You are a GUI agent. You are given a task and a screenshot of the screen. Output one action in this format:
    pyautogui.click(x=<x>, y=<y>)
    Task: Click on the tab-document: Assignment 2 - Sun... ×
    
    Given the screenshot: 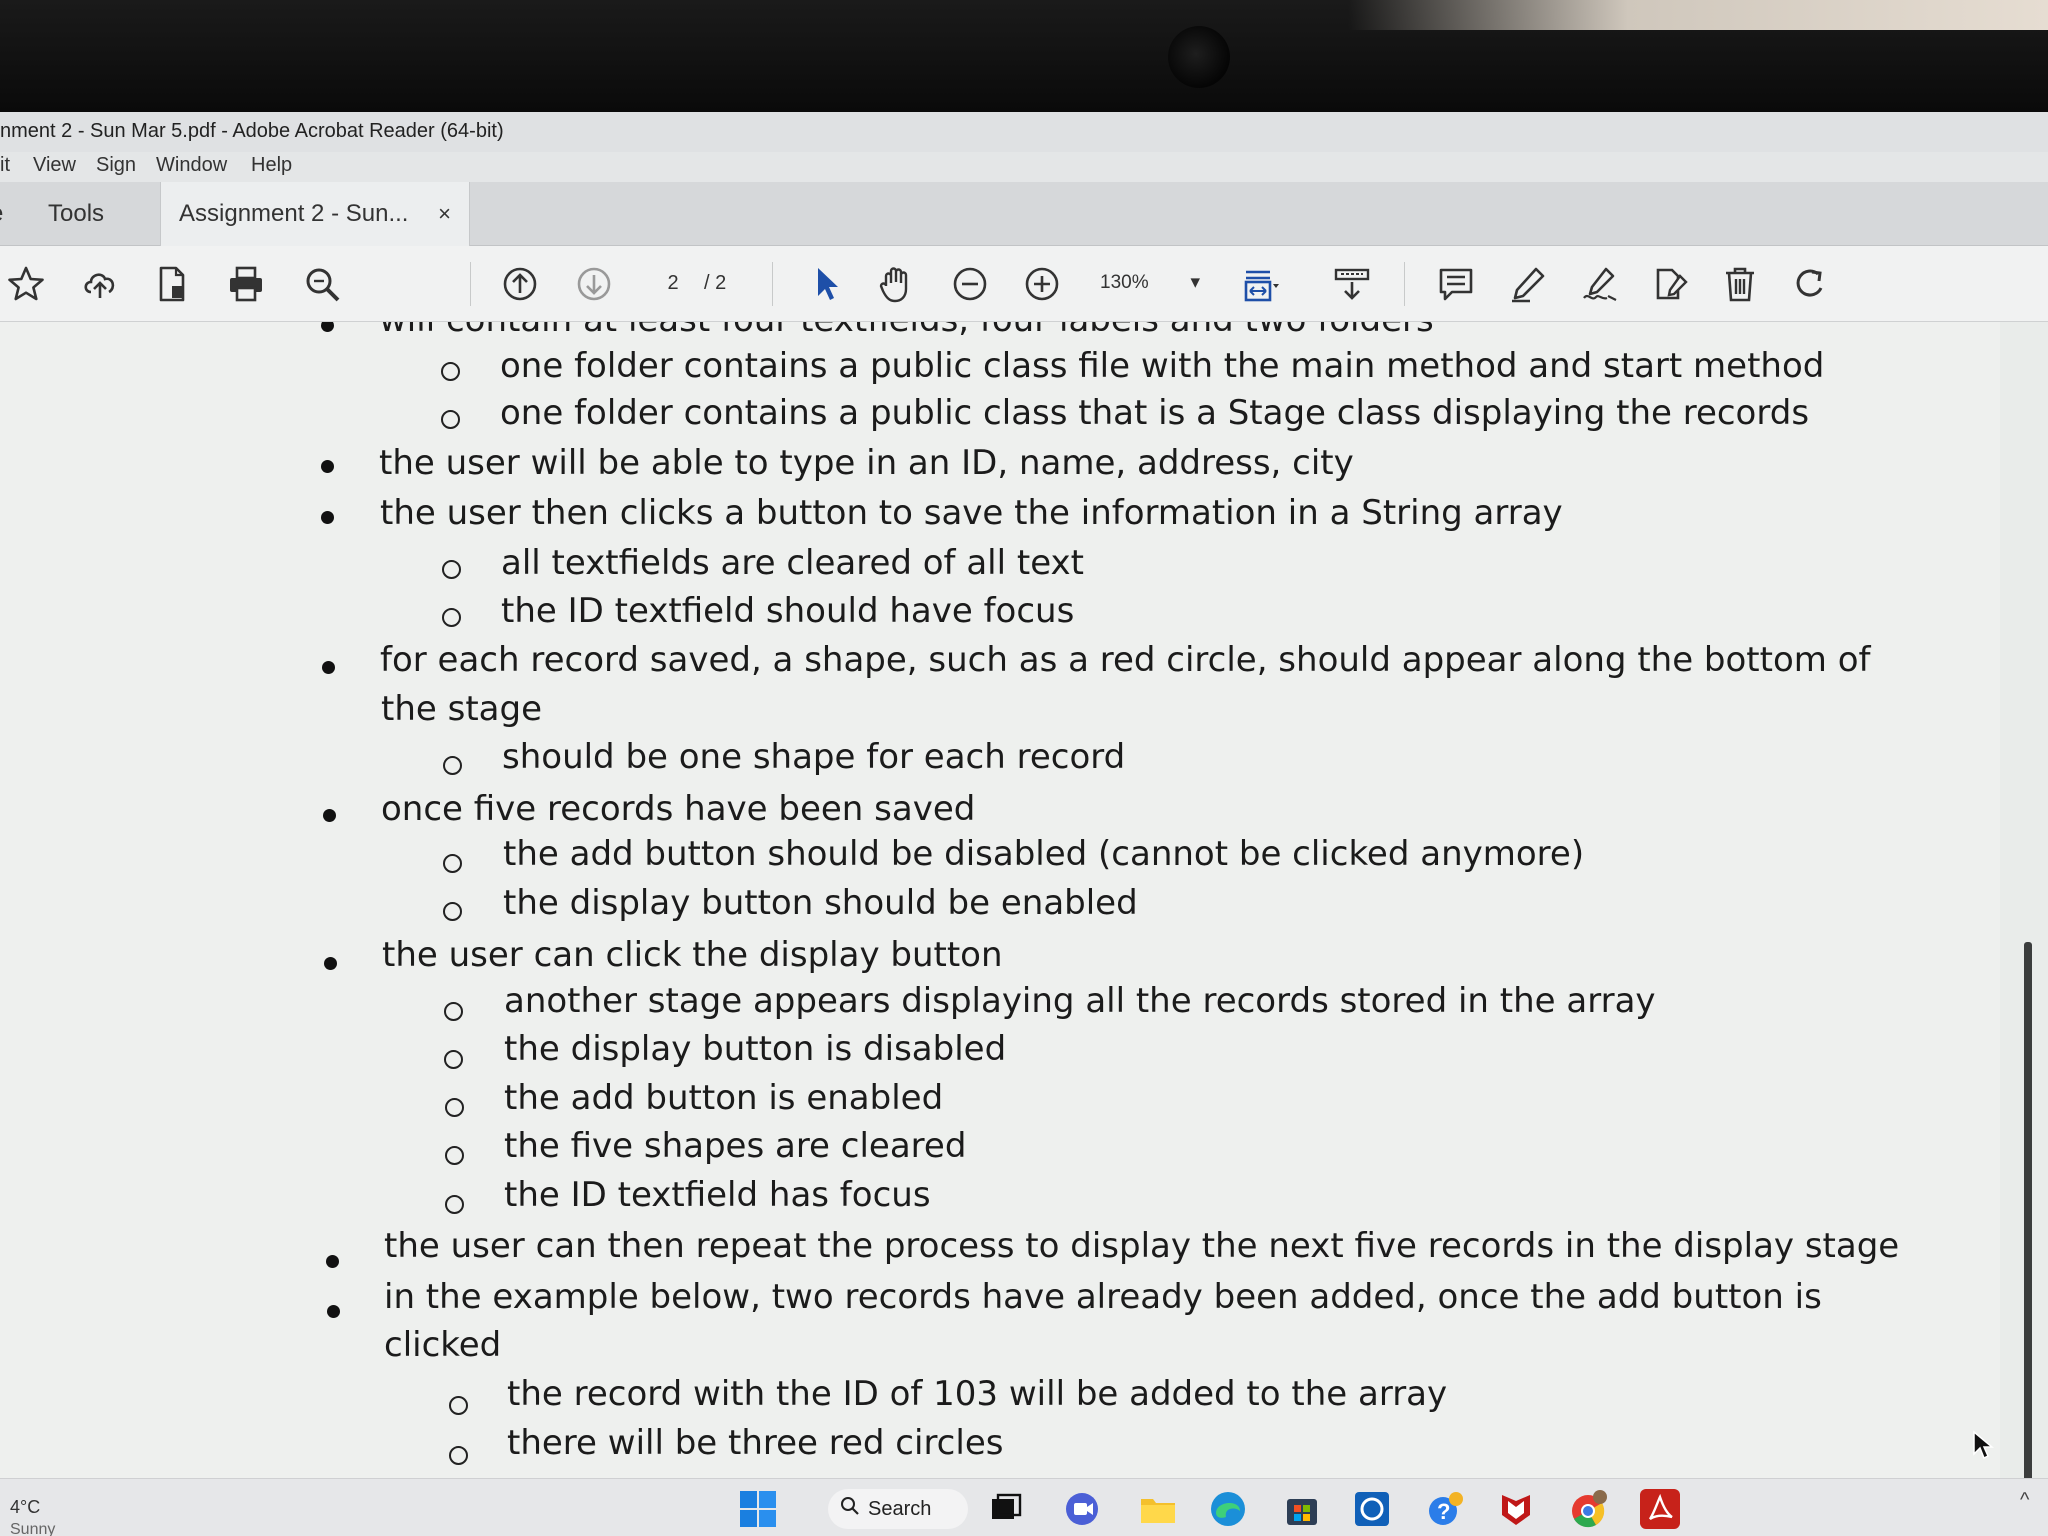 What is the action you would take?
    pyautogui.click(x=315, y=214)
    